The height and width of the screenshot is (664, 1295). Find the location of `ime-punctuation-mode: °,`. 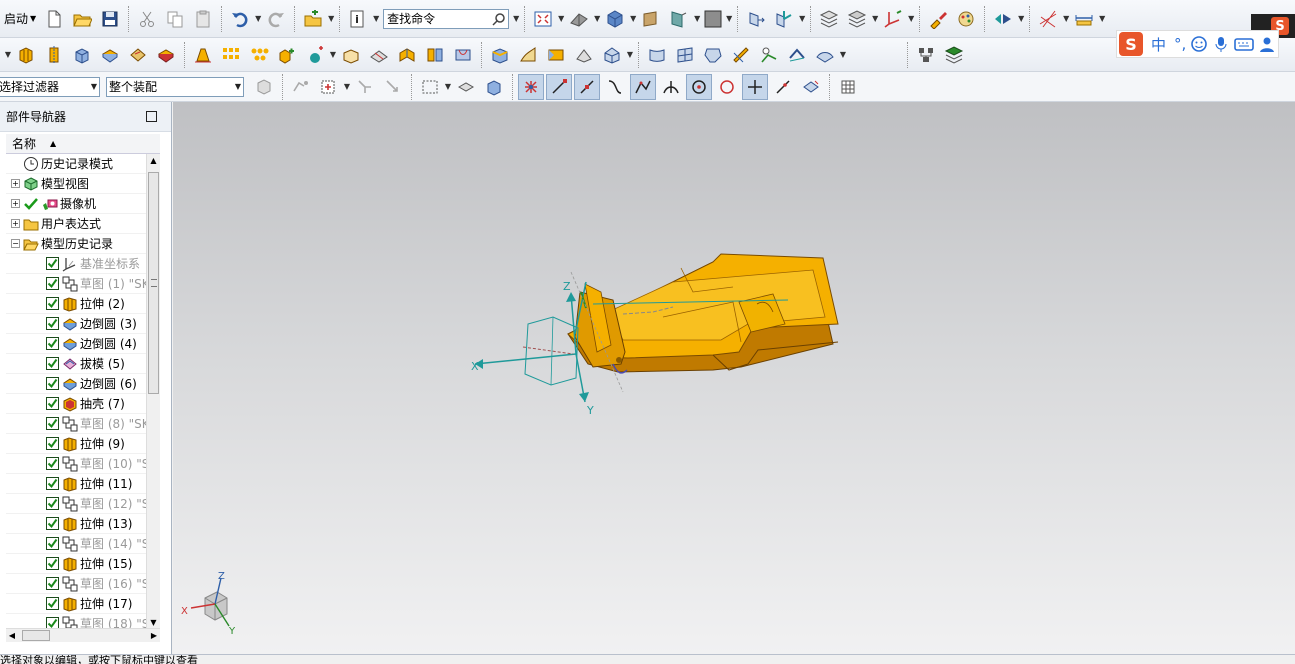

ime-punctuation-mode: °, is located at coordinates (1180, 44).